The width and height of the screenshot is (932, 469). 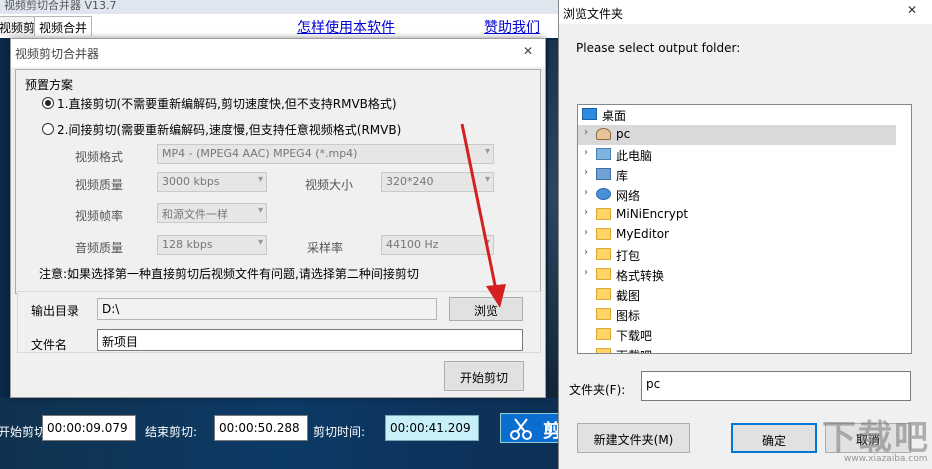 What do you see at coordinates (329, 185) in the screenshot?
I see `video-size-label: 视频大小` at bounding box center [329, 185].